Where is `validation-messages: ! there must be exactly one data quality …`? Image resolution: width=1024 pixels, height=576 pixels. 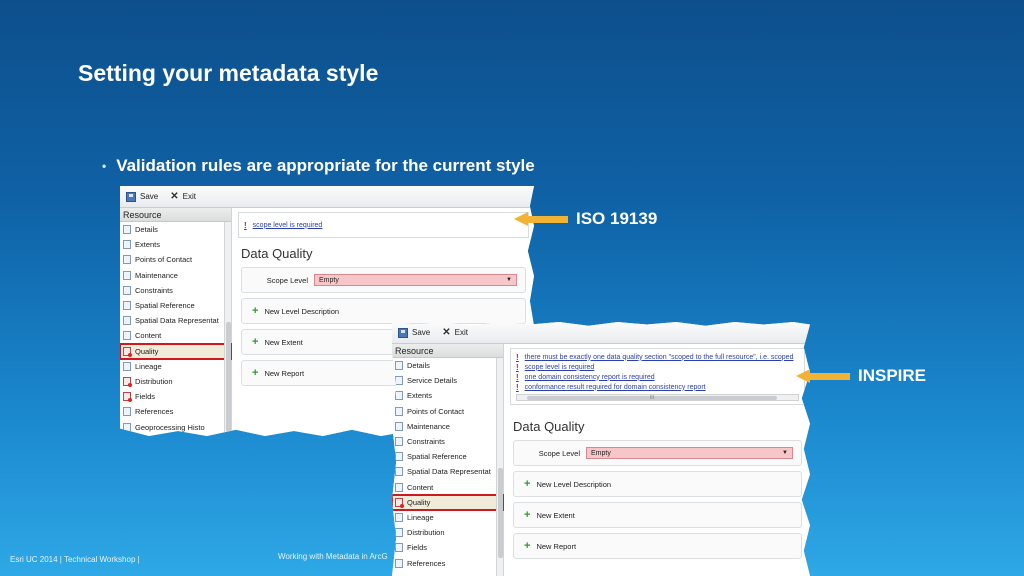
validation-messages: ! there must be exactly one data quality … is located at coordinates (657, 376).